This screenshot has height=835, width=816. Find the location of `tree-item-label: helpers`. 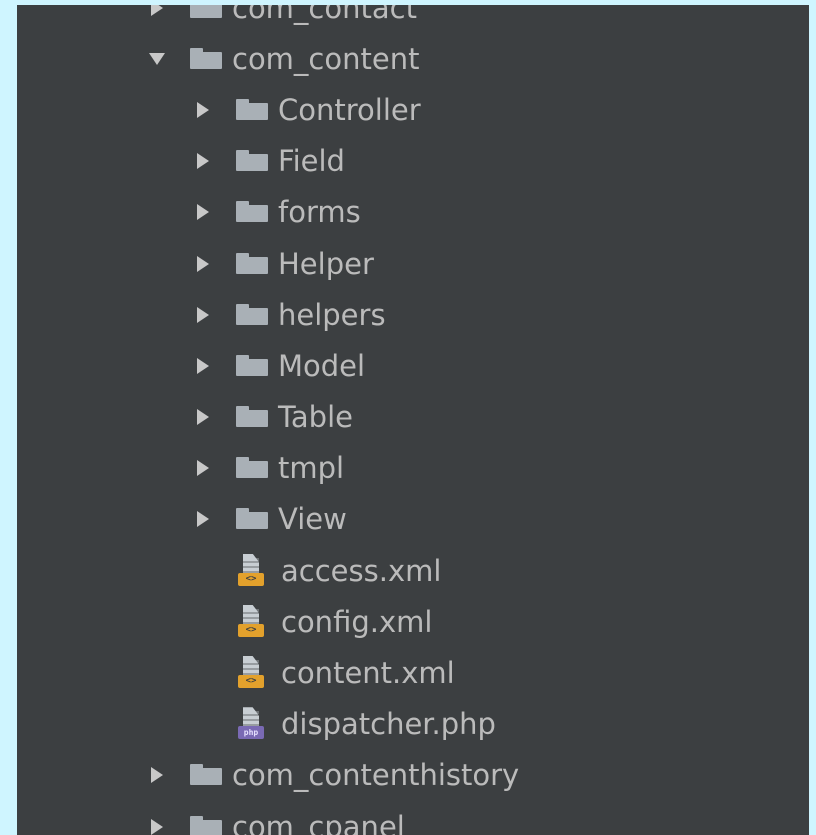

tree-item-label: helpers is located at coordinates (332, 314).